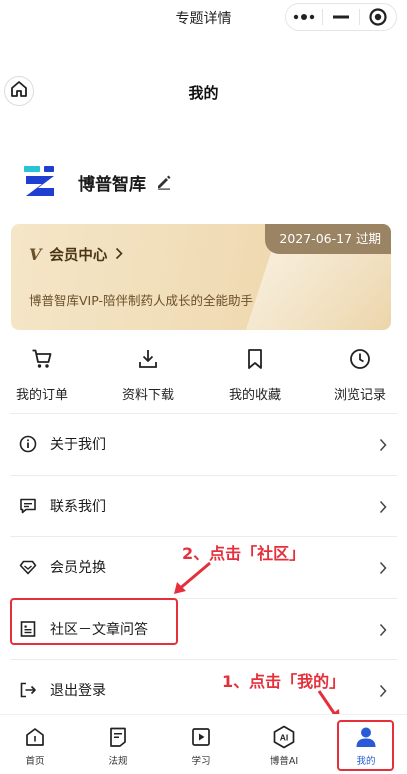 The width and height of the screenshot is (407, 774). What do you see at coordinates (35, 254) in the screenshot?
I see `vip-v-mark: V` at bounding box center [35, 254].